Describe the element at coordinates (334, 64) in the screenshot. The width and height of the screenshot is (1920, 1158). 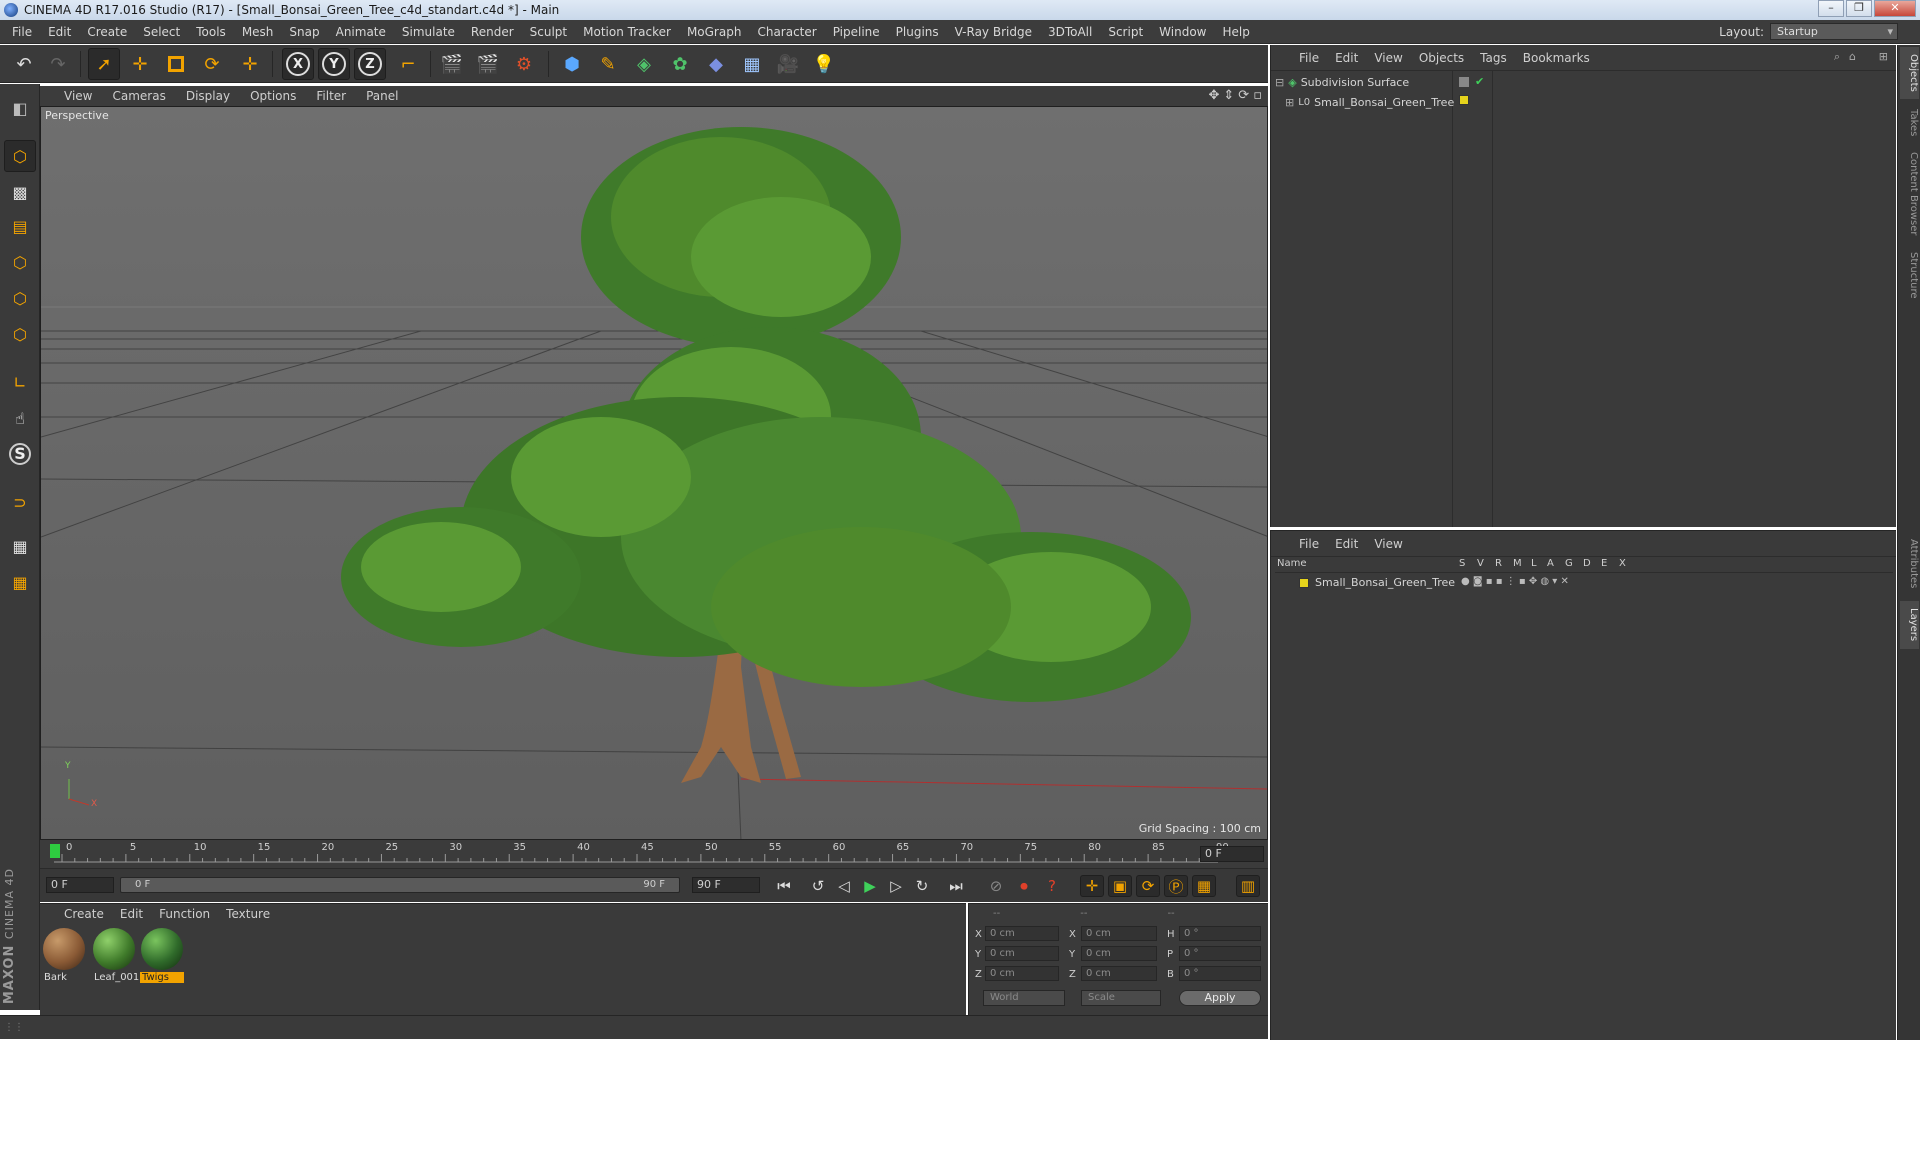
I see `y-axis-lock-button: Y` at that location.